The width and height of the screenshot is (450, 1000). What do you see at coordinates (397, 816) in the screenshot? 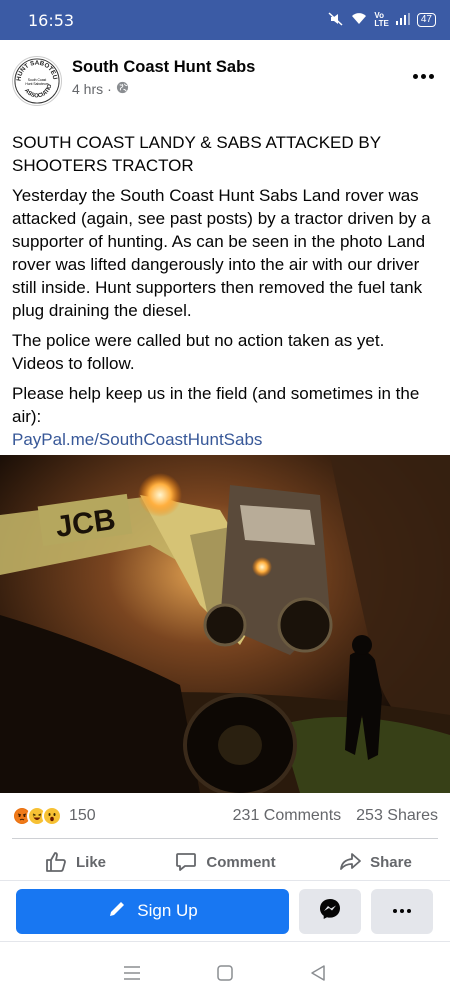
I see `shares-count: 253 Shares` at bounding box center [397, 816].